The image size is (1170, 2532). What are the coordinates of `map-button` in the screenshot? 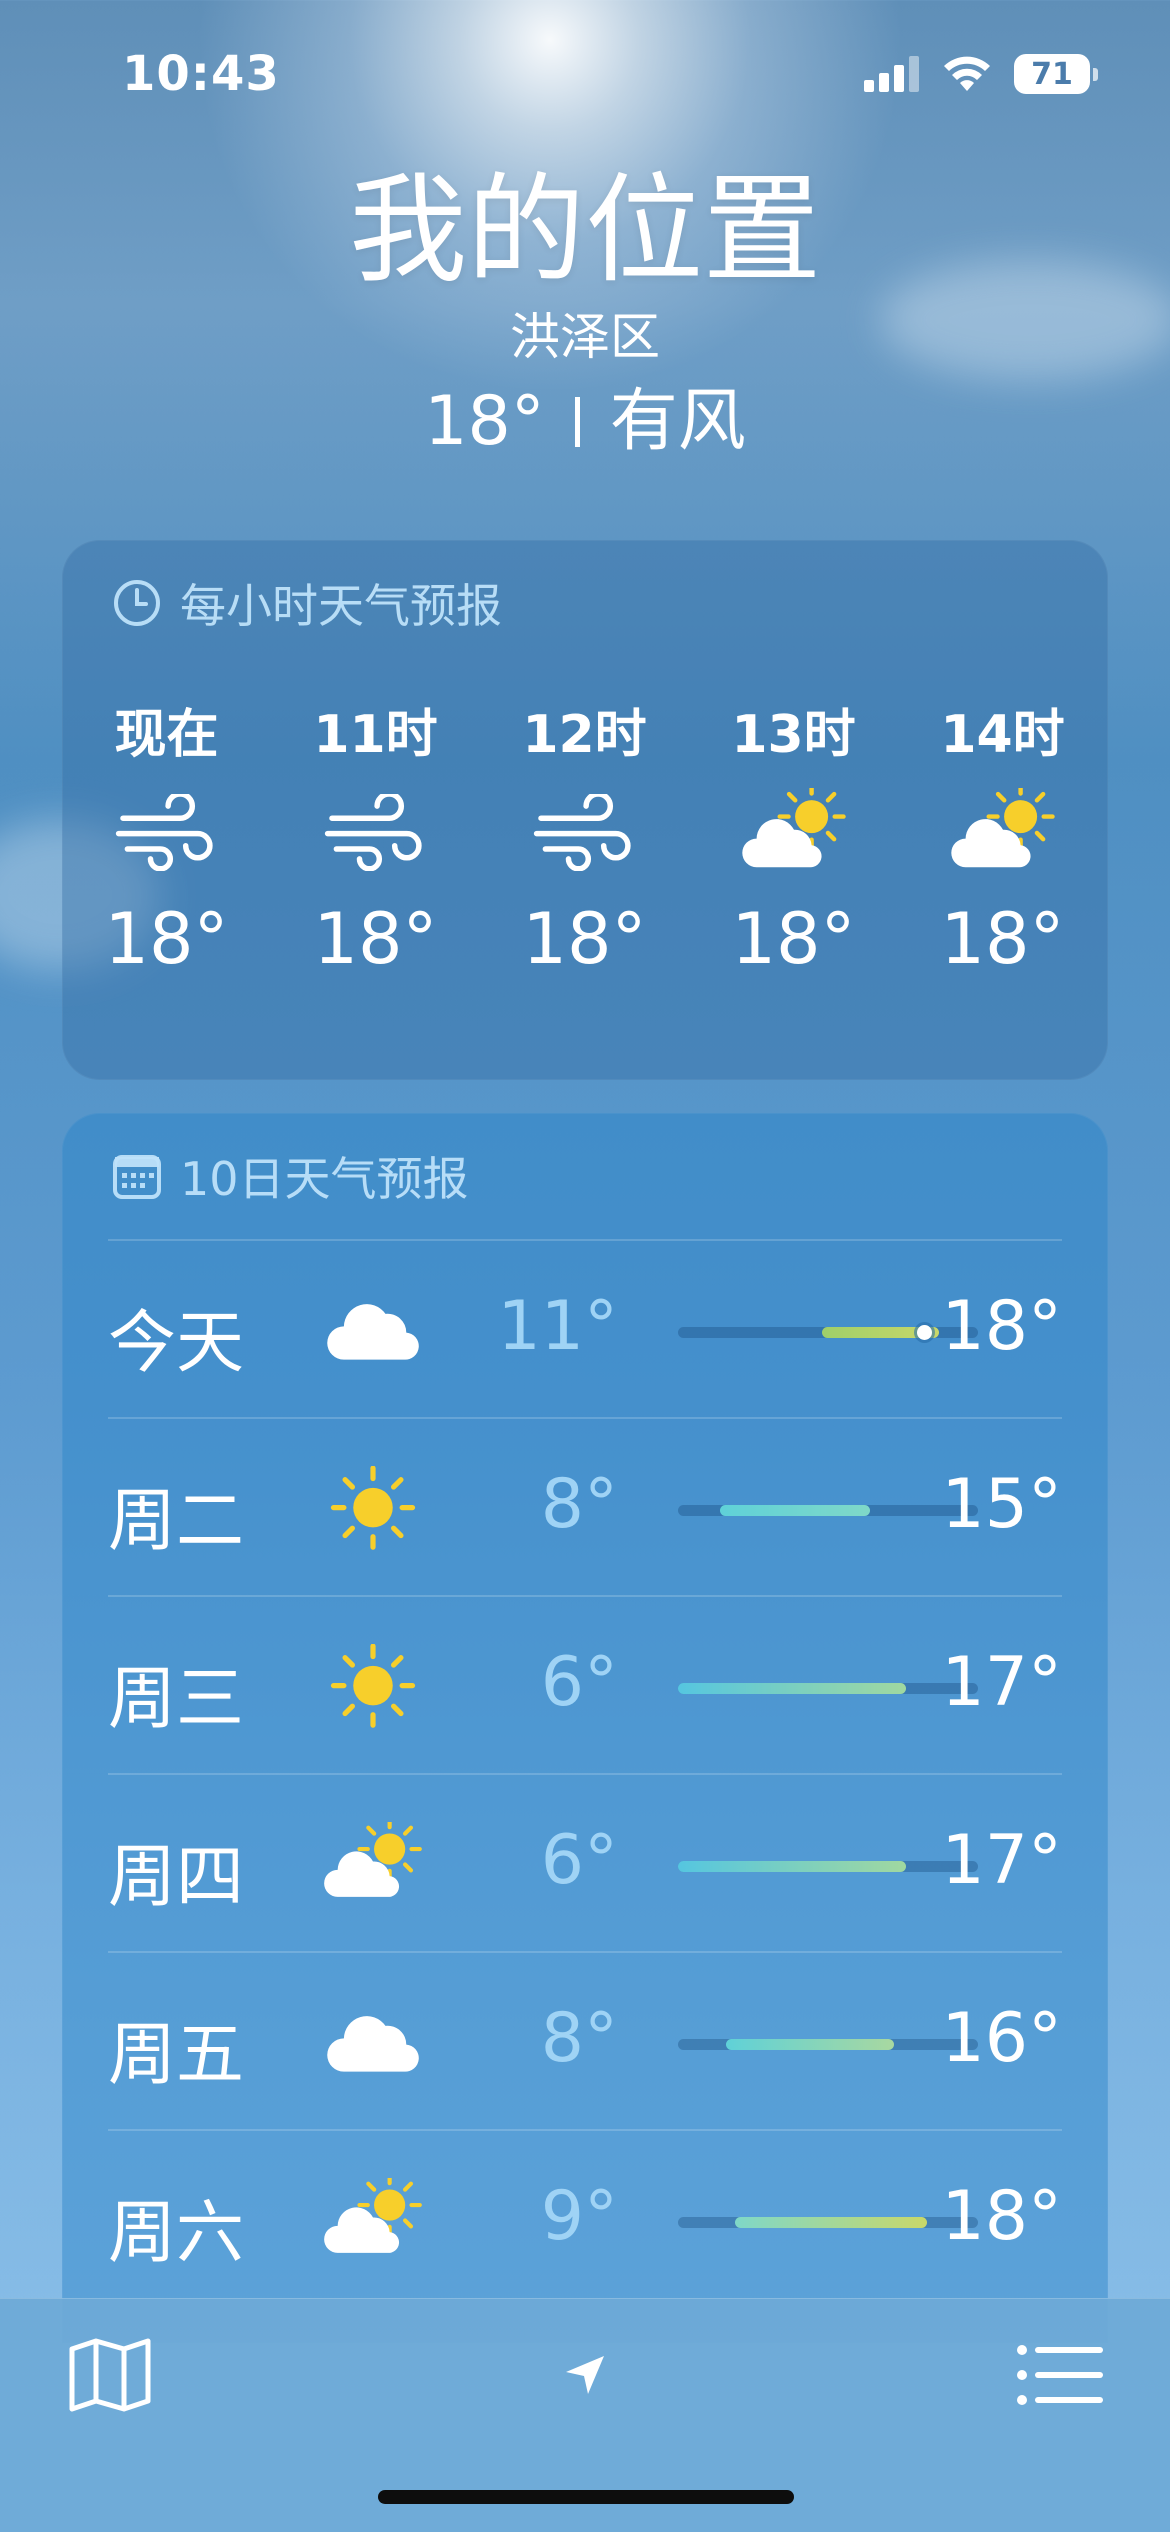 It's located at (110, 2375).